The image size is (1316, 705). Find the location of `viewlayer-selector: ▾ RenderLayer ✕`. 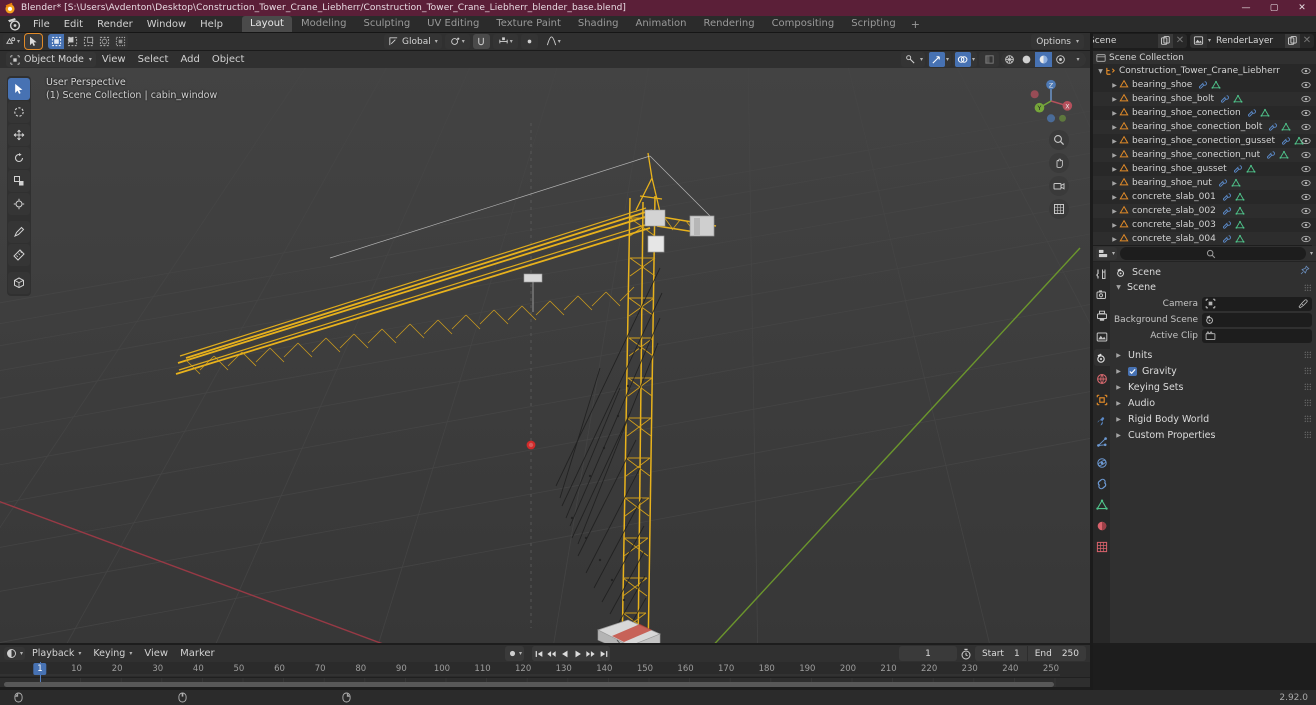

viewlayer-selector: ▾ RenderLayer ✕ is located at coordinates (1251, 40).